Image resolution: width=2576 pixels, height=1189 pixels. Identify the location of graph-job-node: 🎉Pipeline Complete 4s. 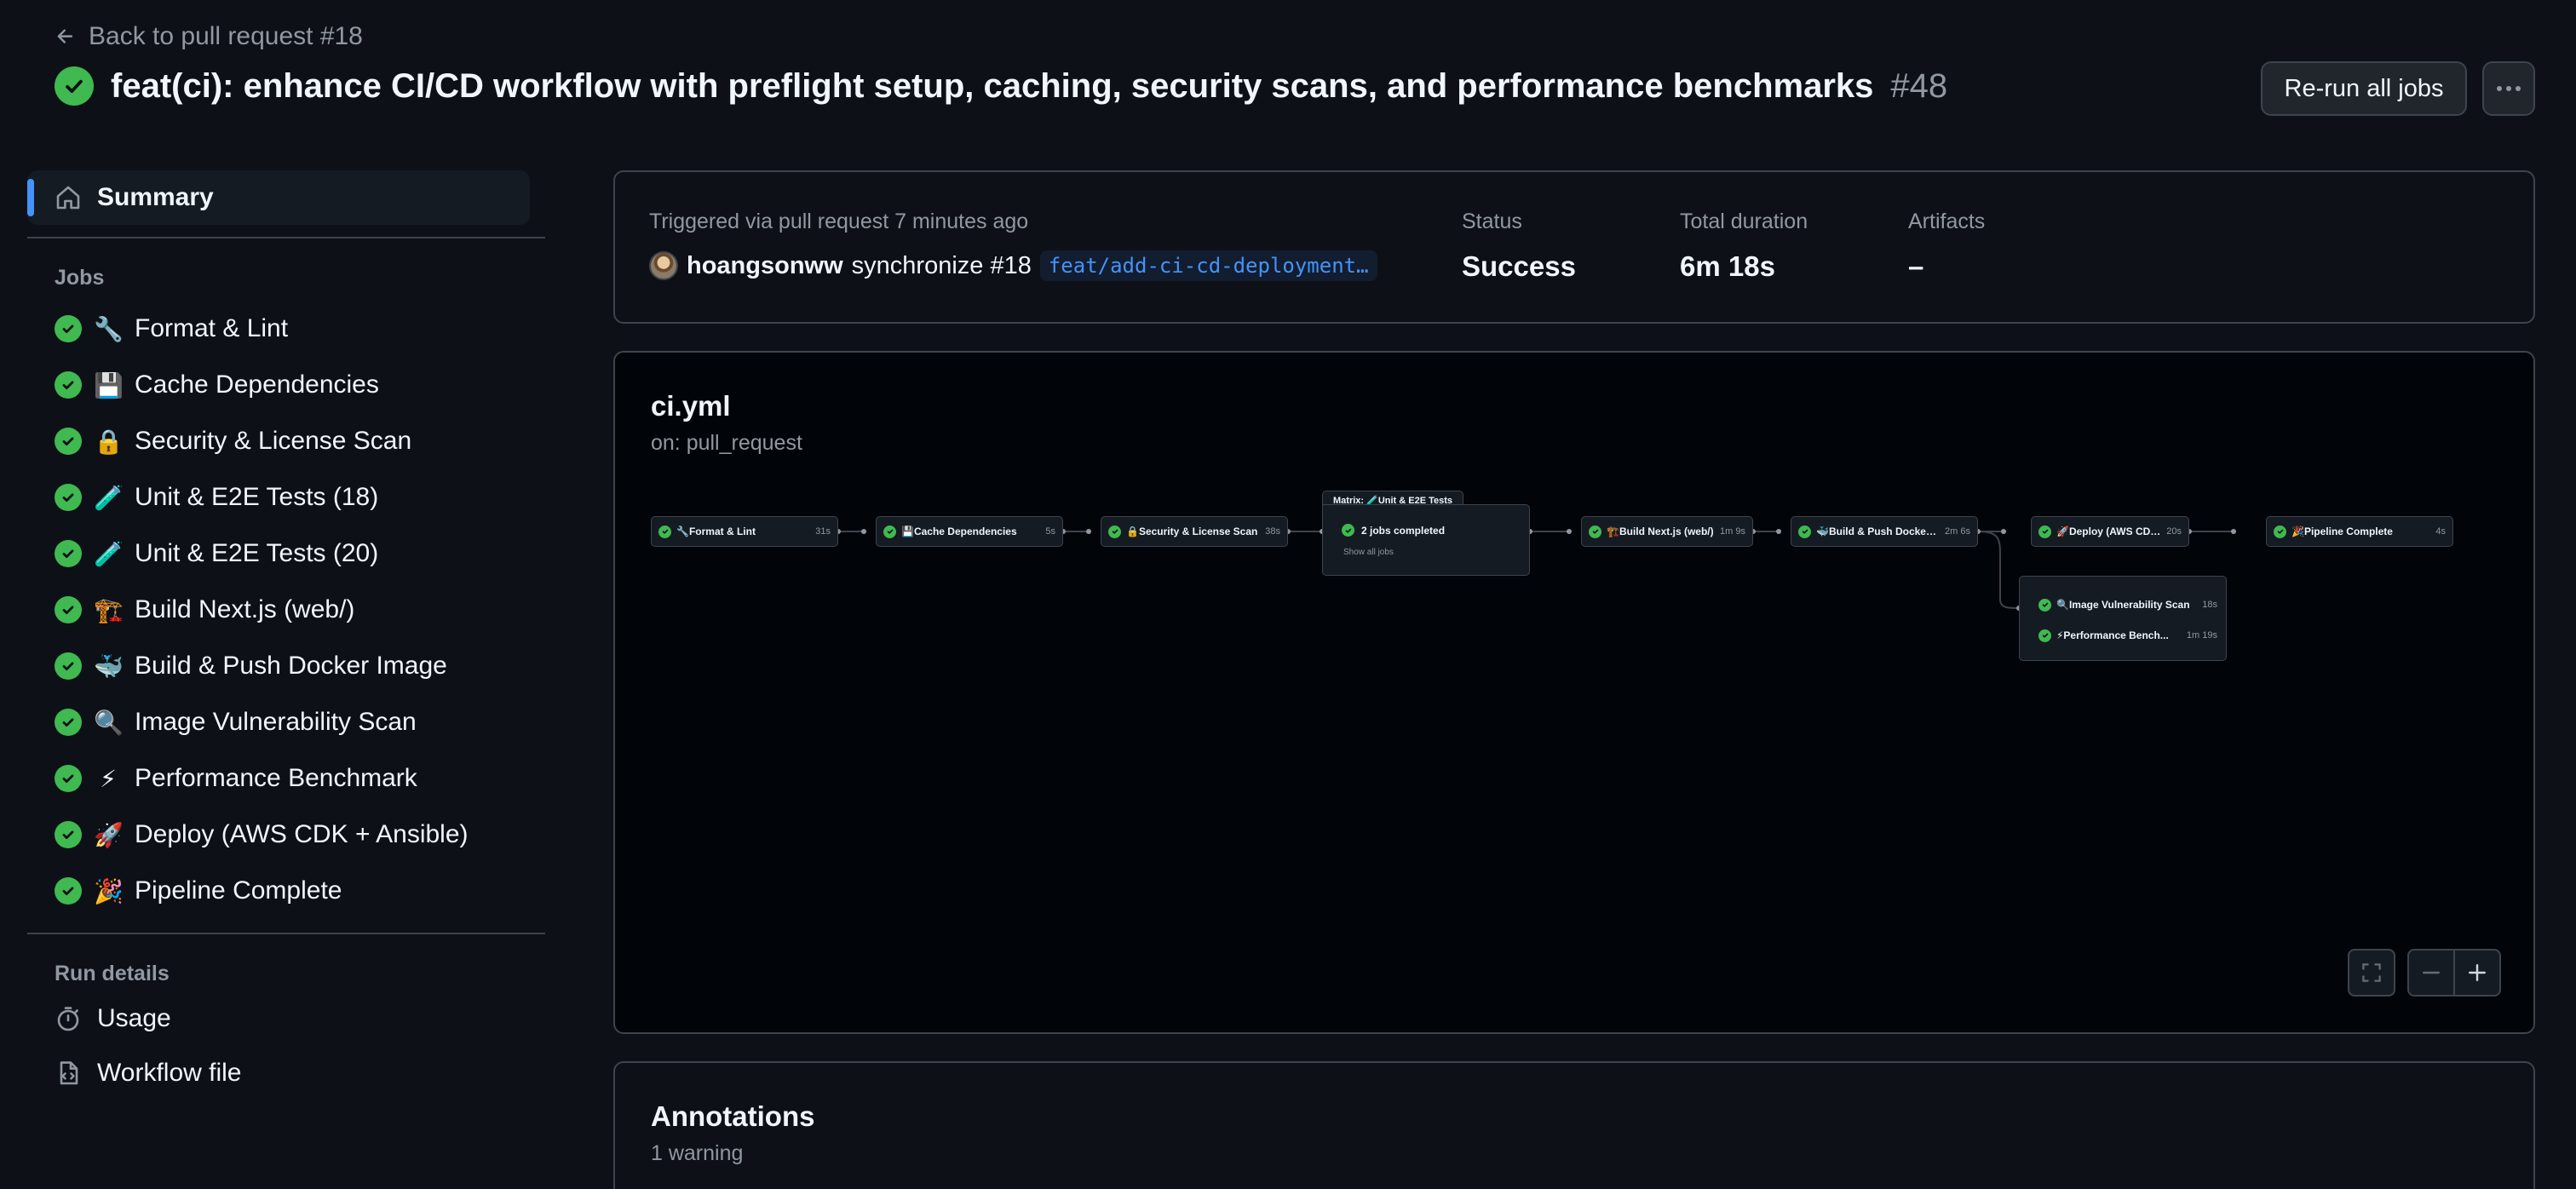
(2360, 532).